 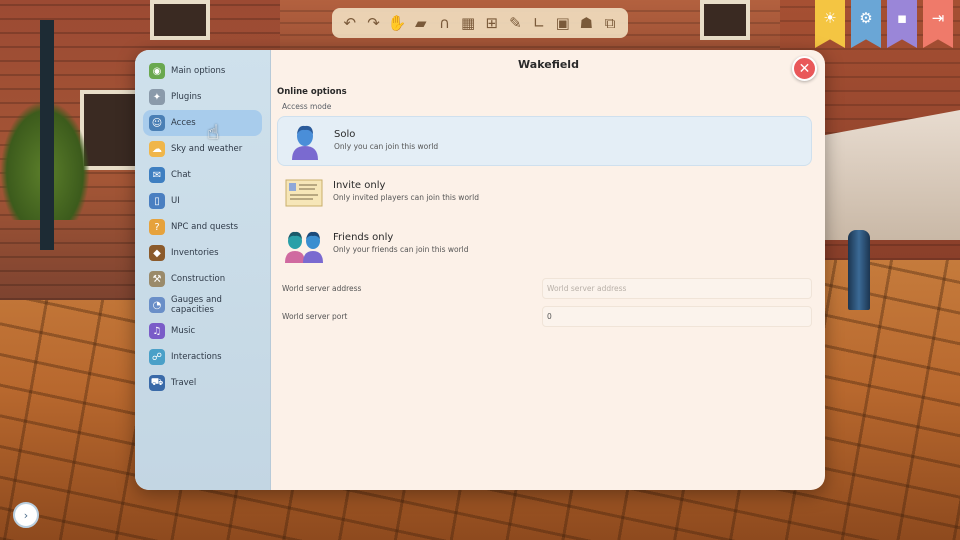 What do you see at coordinates (401, 249) in the screenshot?
I see `option-description: Only your friends can join this world` at bounding box center [401, 249].